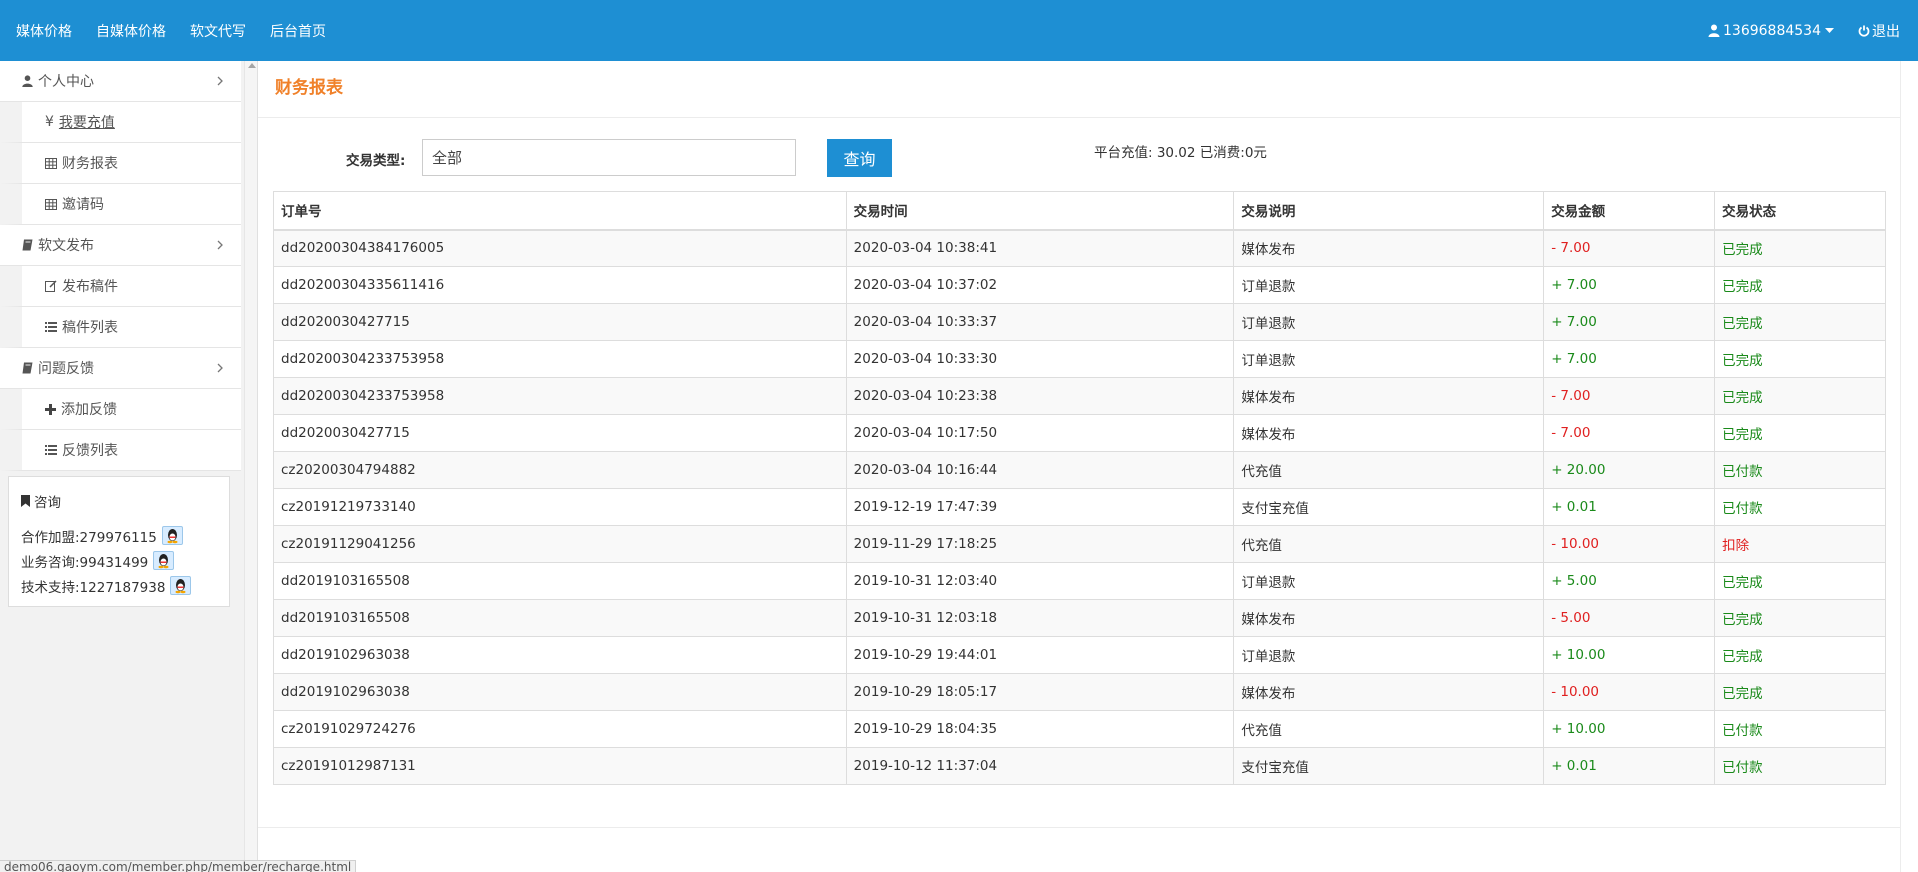 Image resolution: width=1918 pixels, height=872 pixels. I want to click on consult-tech-support: 技术支持:1227187938, so click(93, 587).